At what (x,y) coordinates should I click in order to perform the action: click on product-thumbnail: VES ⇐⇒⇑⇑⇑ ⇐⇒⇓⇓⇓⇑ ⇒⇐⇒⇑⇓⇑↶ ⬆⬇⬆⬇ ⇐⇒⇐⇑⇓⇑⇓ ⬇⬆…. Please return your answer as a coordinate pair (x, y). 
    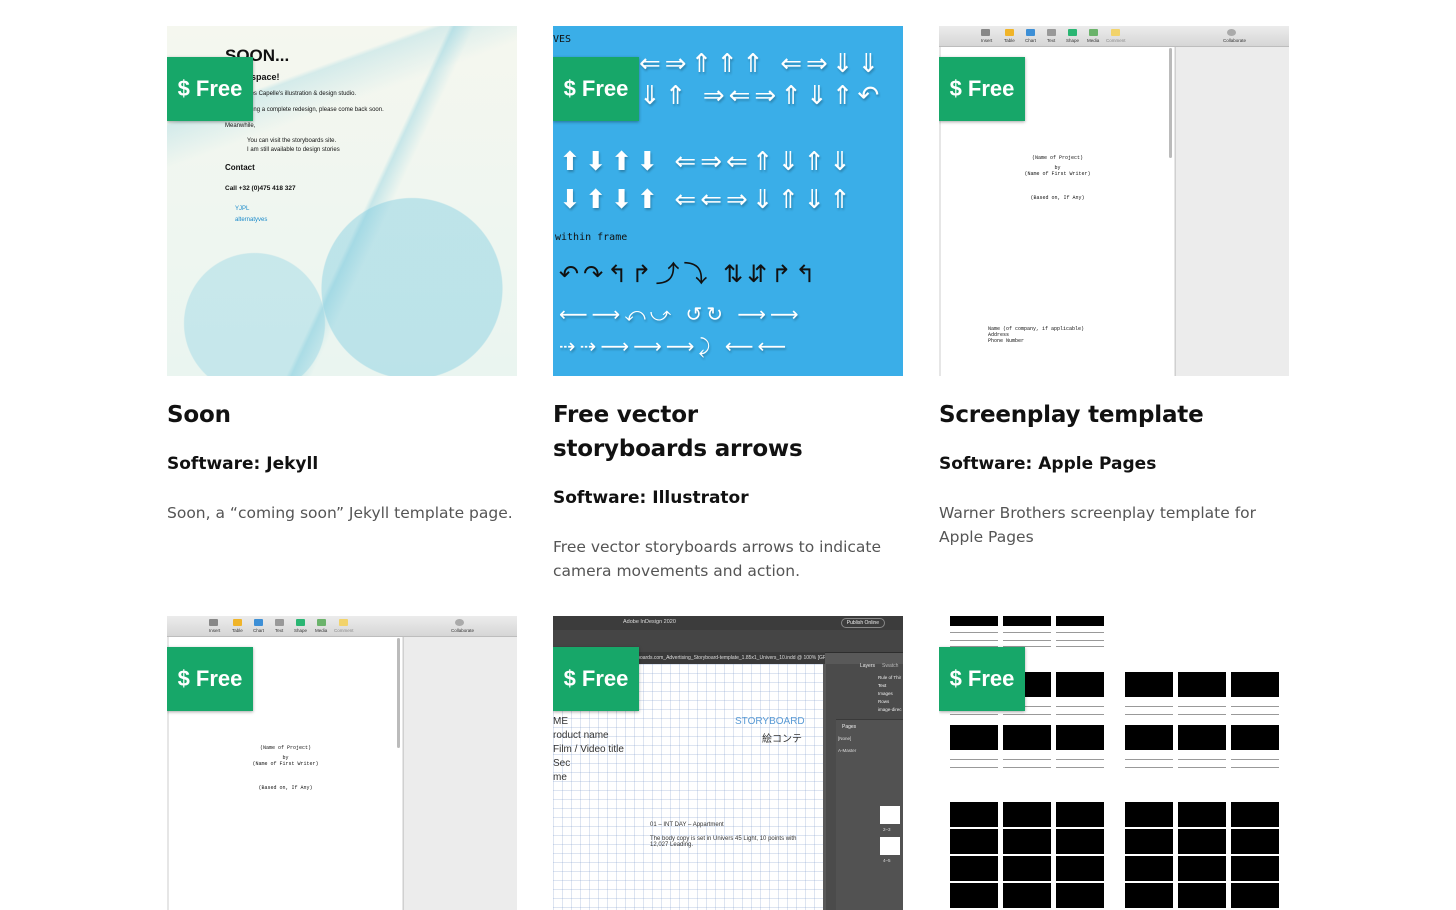
    Looking at the image, I should click on (728, 201).